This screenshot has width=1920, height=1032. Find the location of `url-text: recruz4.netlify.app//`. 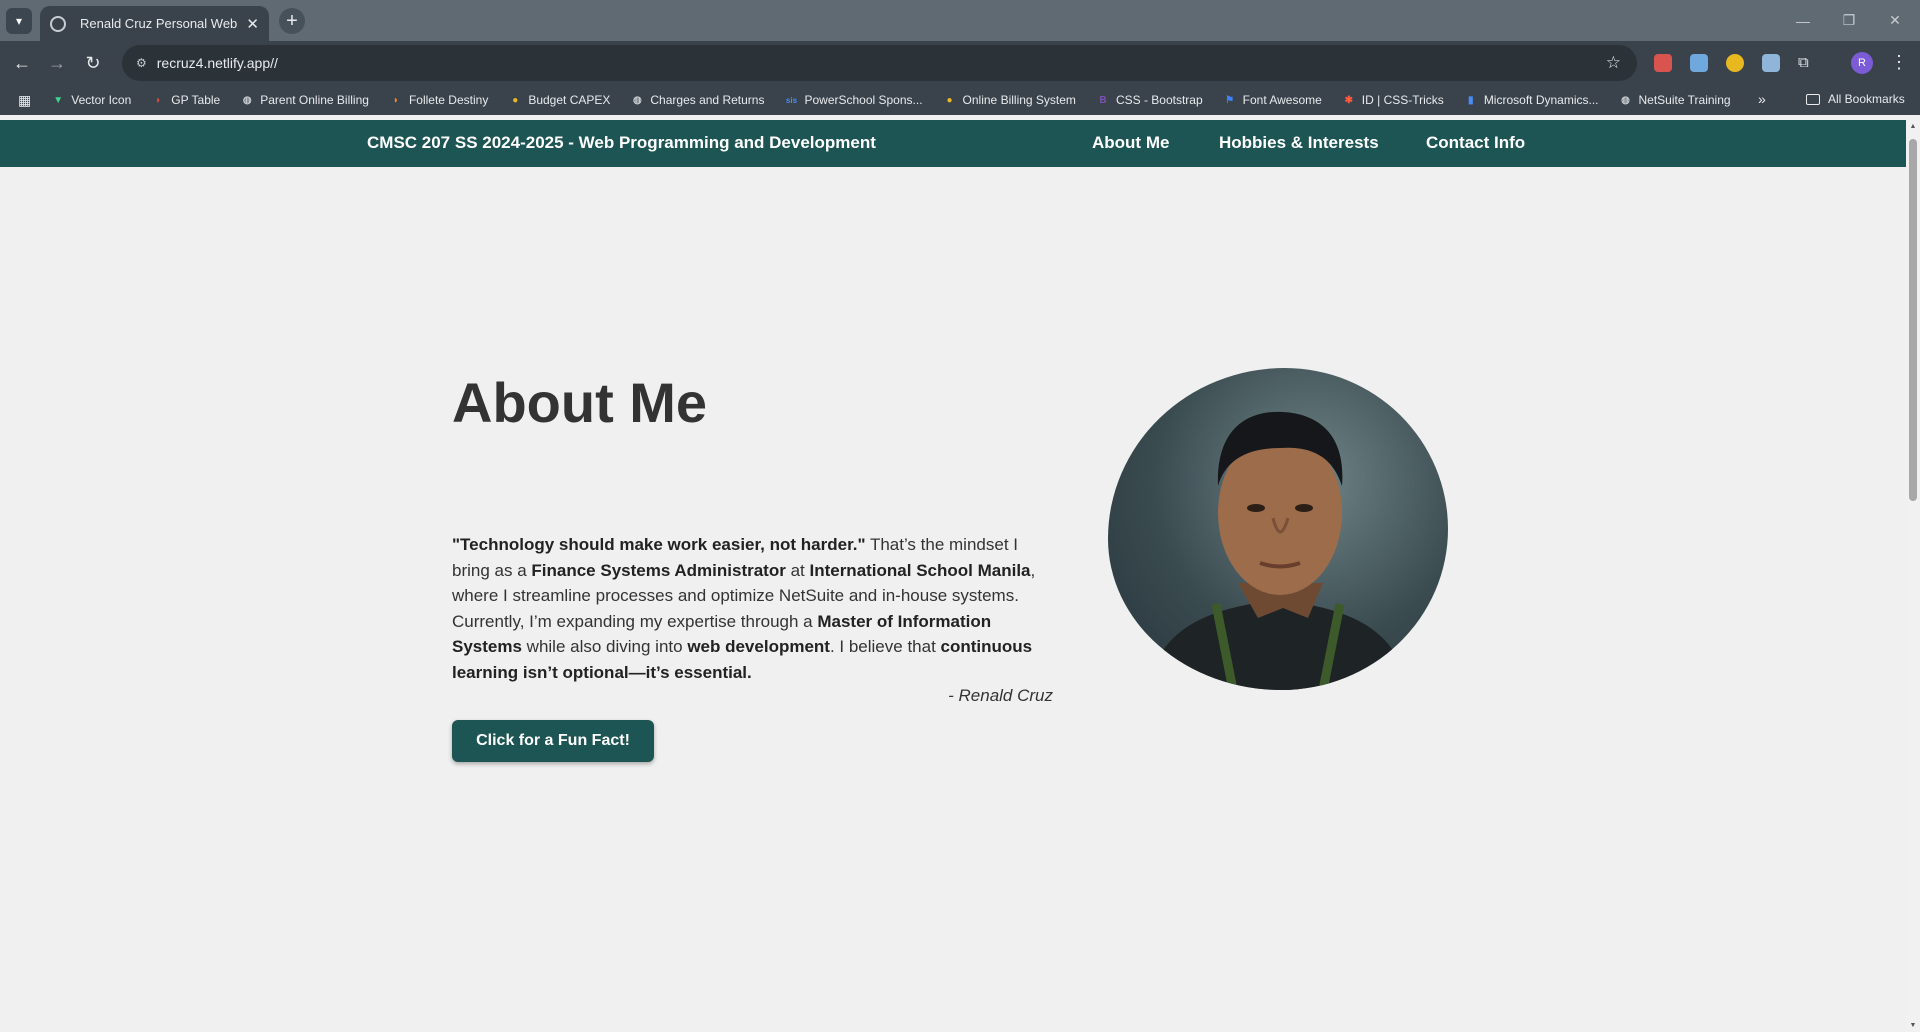

url-text: recruz4.netlify.app// is located at coordinates (217, 63).